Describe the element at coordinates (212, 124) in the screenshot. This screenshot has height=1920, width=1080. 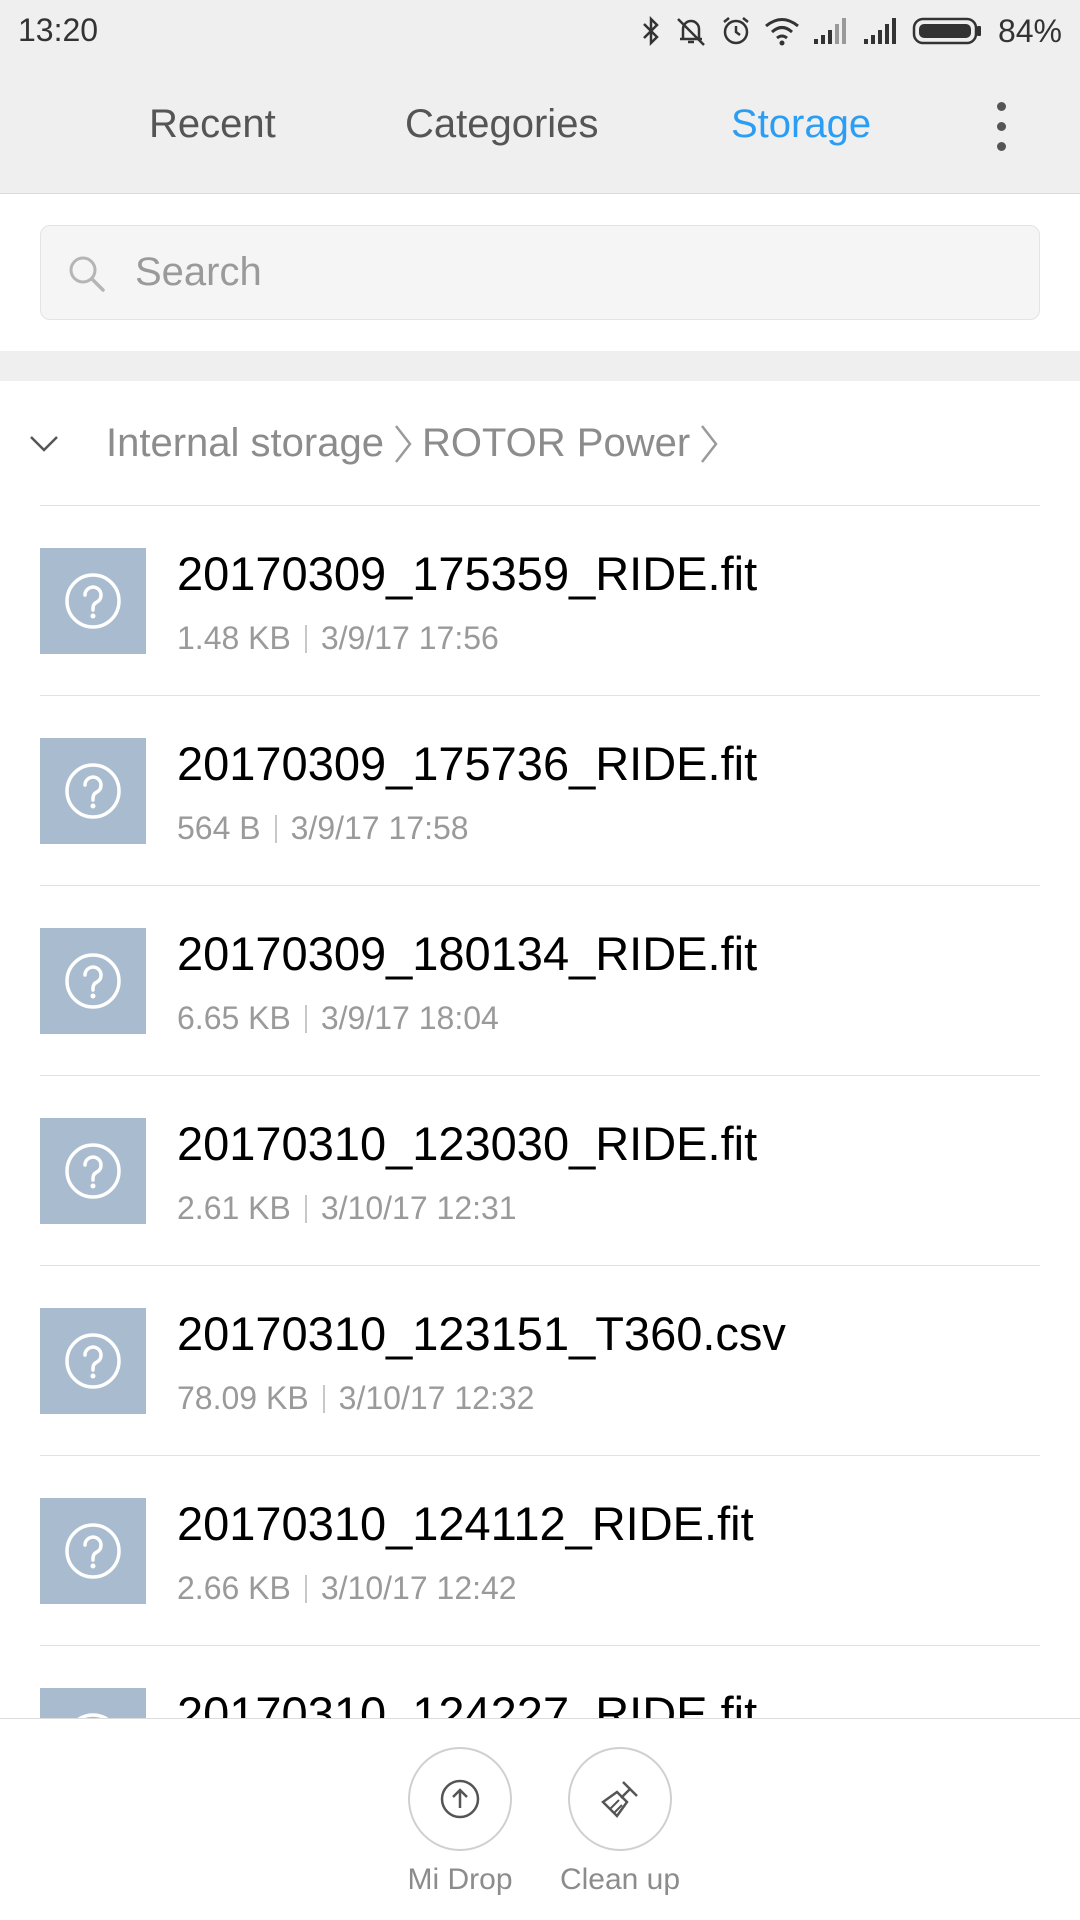
I see `tab-recent: Recent` at that location.